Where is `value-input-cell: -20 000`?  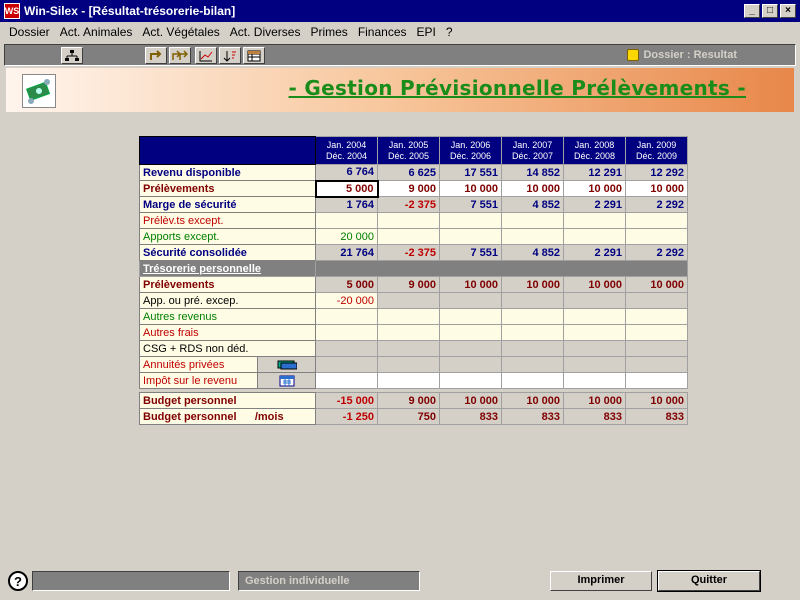
value-input-cell: -20 000 is located at coordinates (346, 300).